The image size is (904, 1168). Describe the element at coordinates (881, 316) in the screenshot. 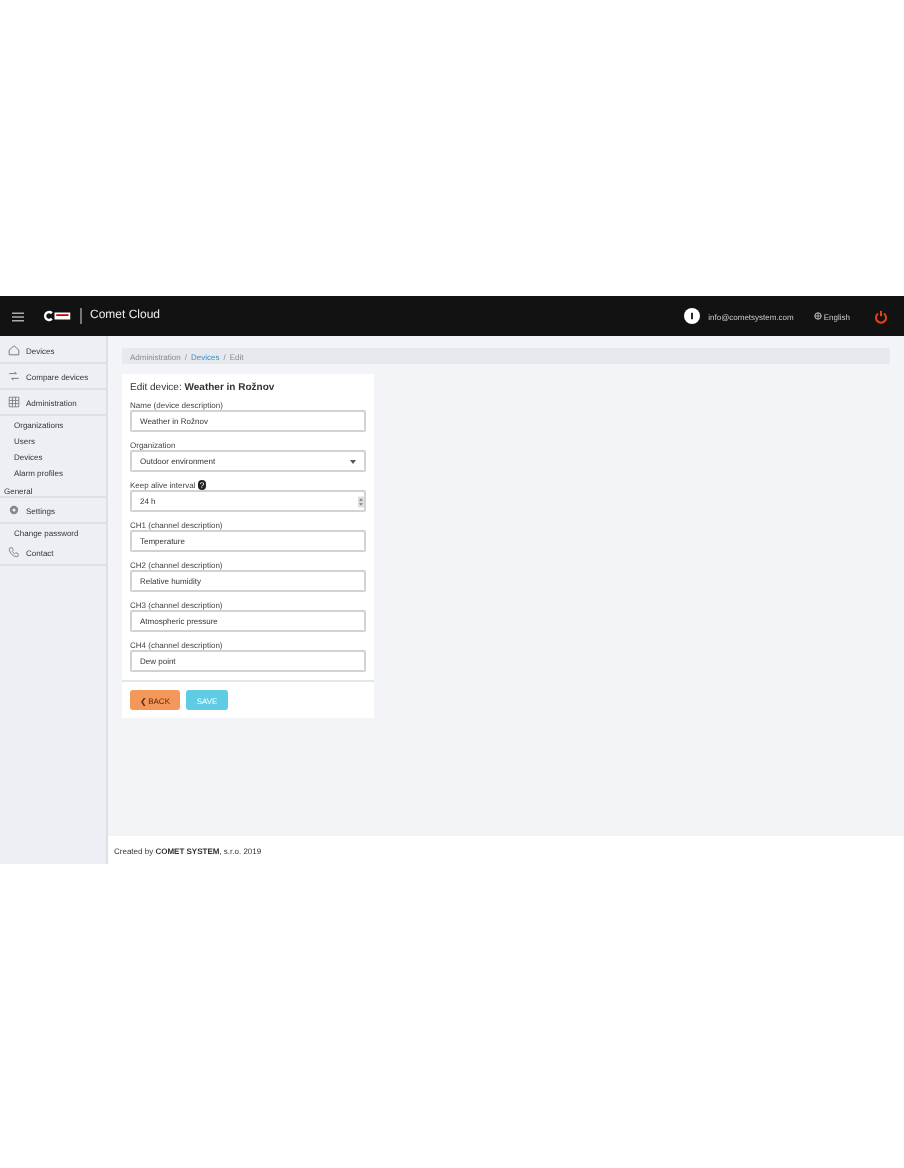

I see `power-icon` at that location.